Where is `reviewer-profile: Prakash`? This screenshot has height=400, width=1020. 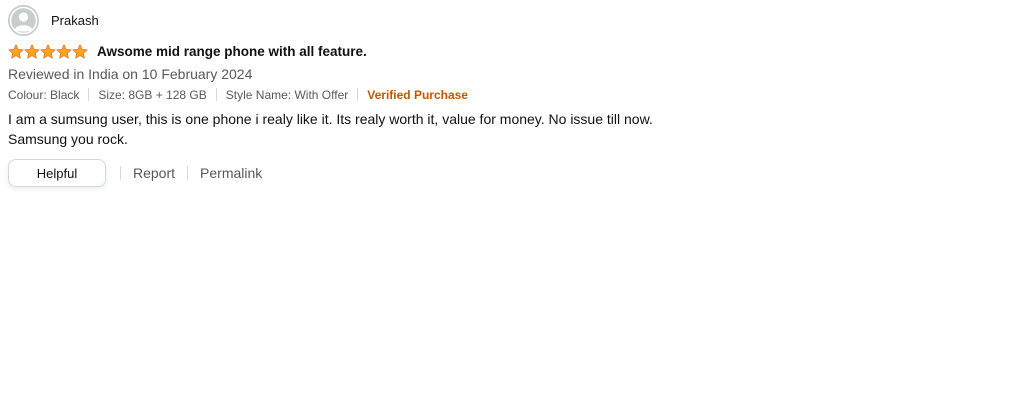
reviewer-profile: Prakash is located at coordinates (508, 20).